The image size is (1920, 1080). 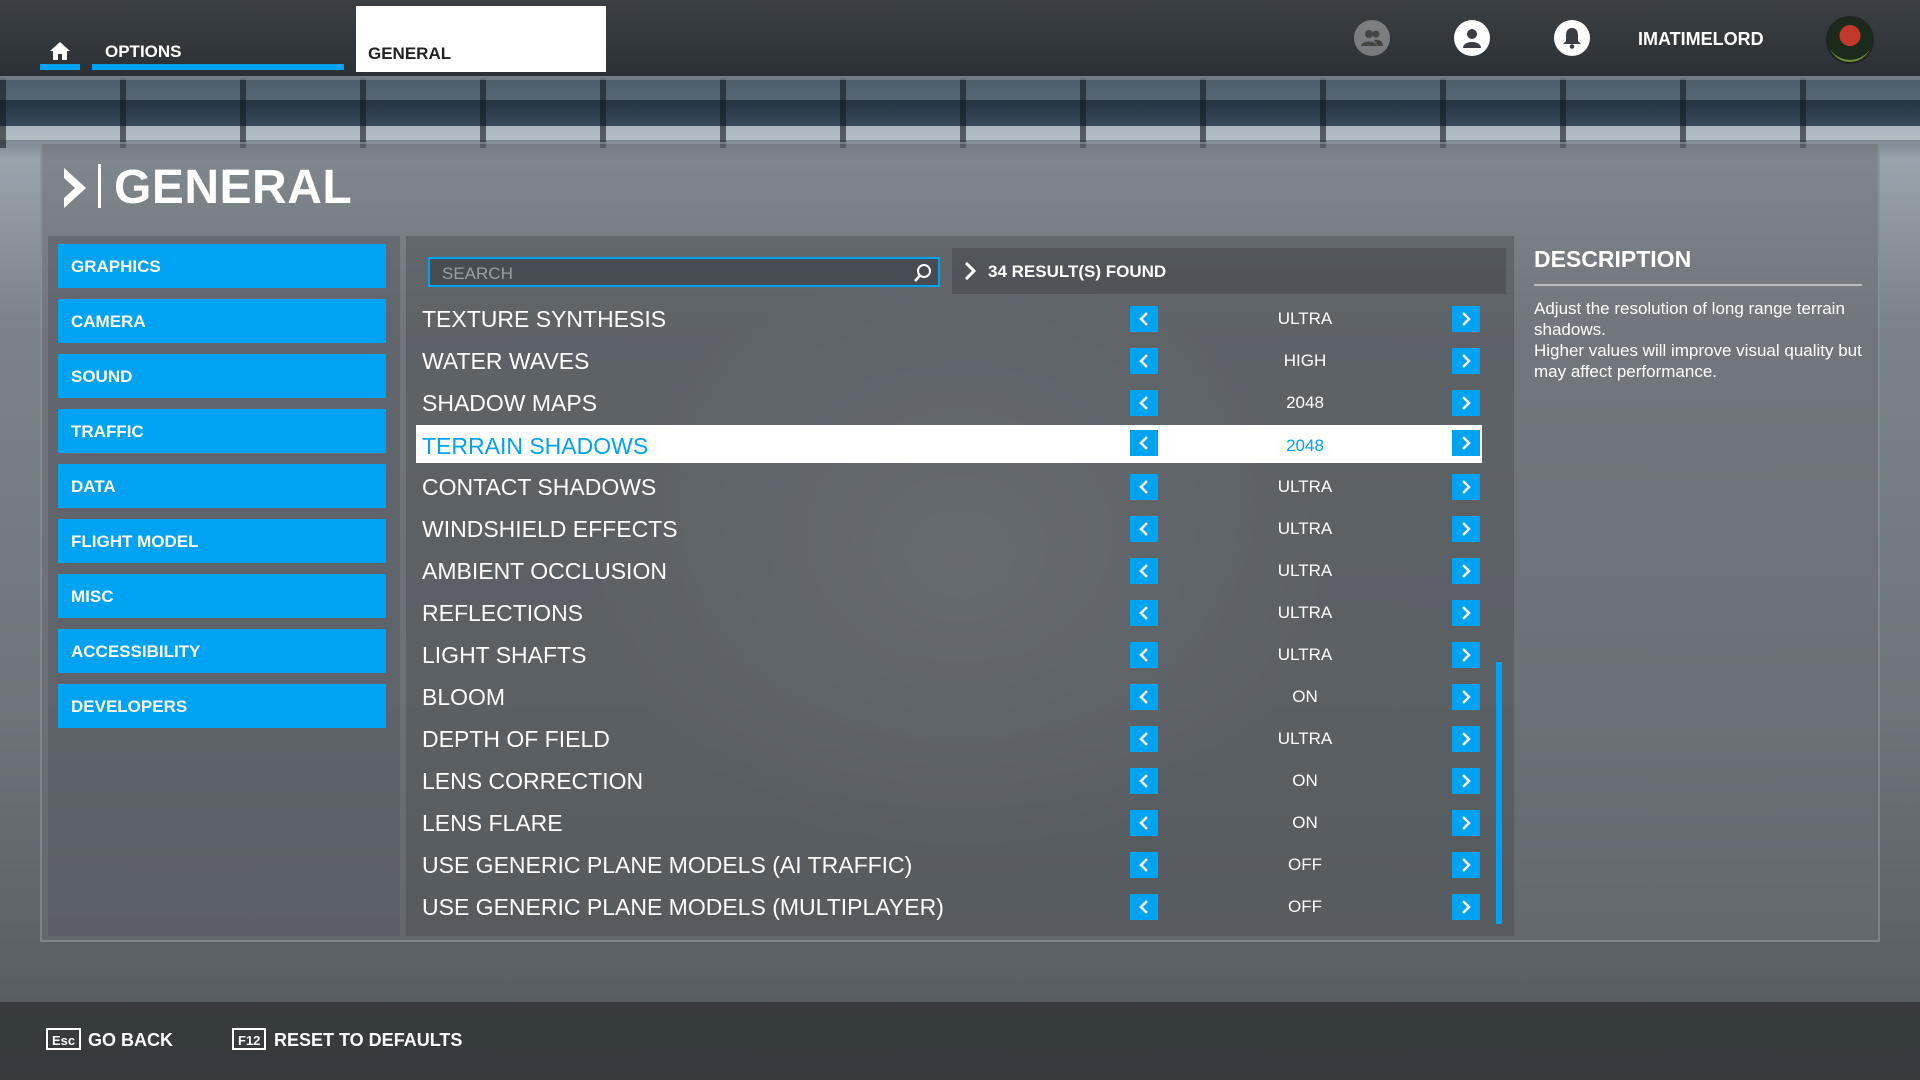 I want to click on sidebar-item-label: TRAFFIC, so click(x=107, y=431).